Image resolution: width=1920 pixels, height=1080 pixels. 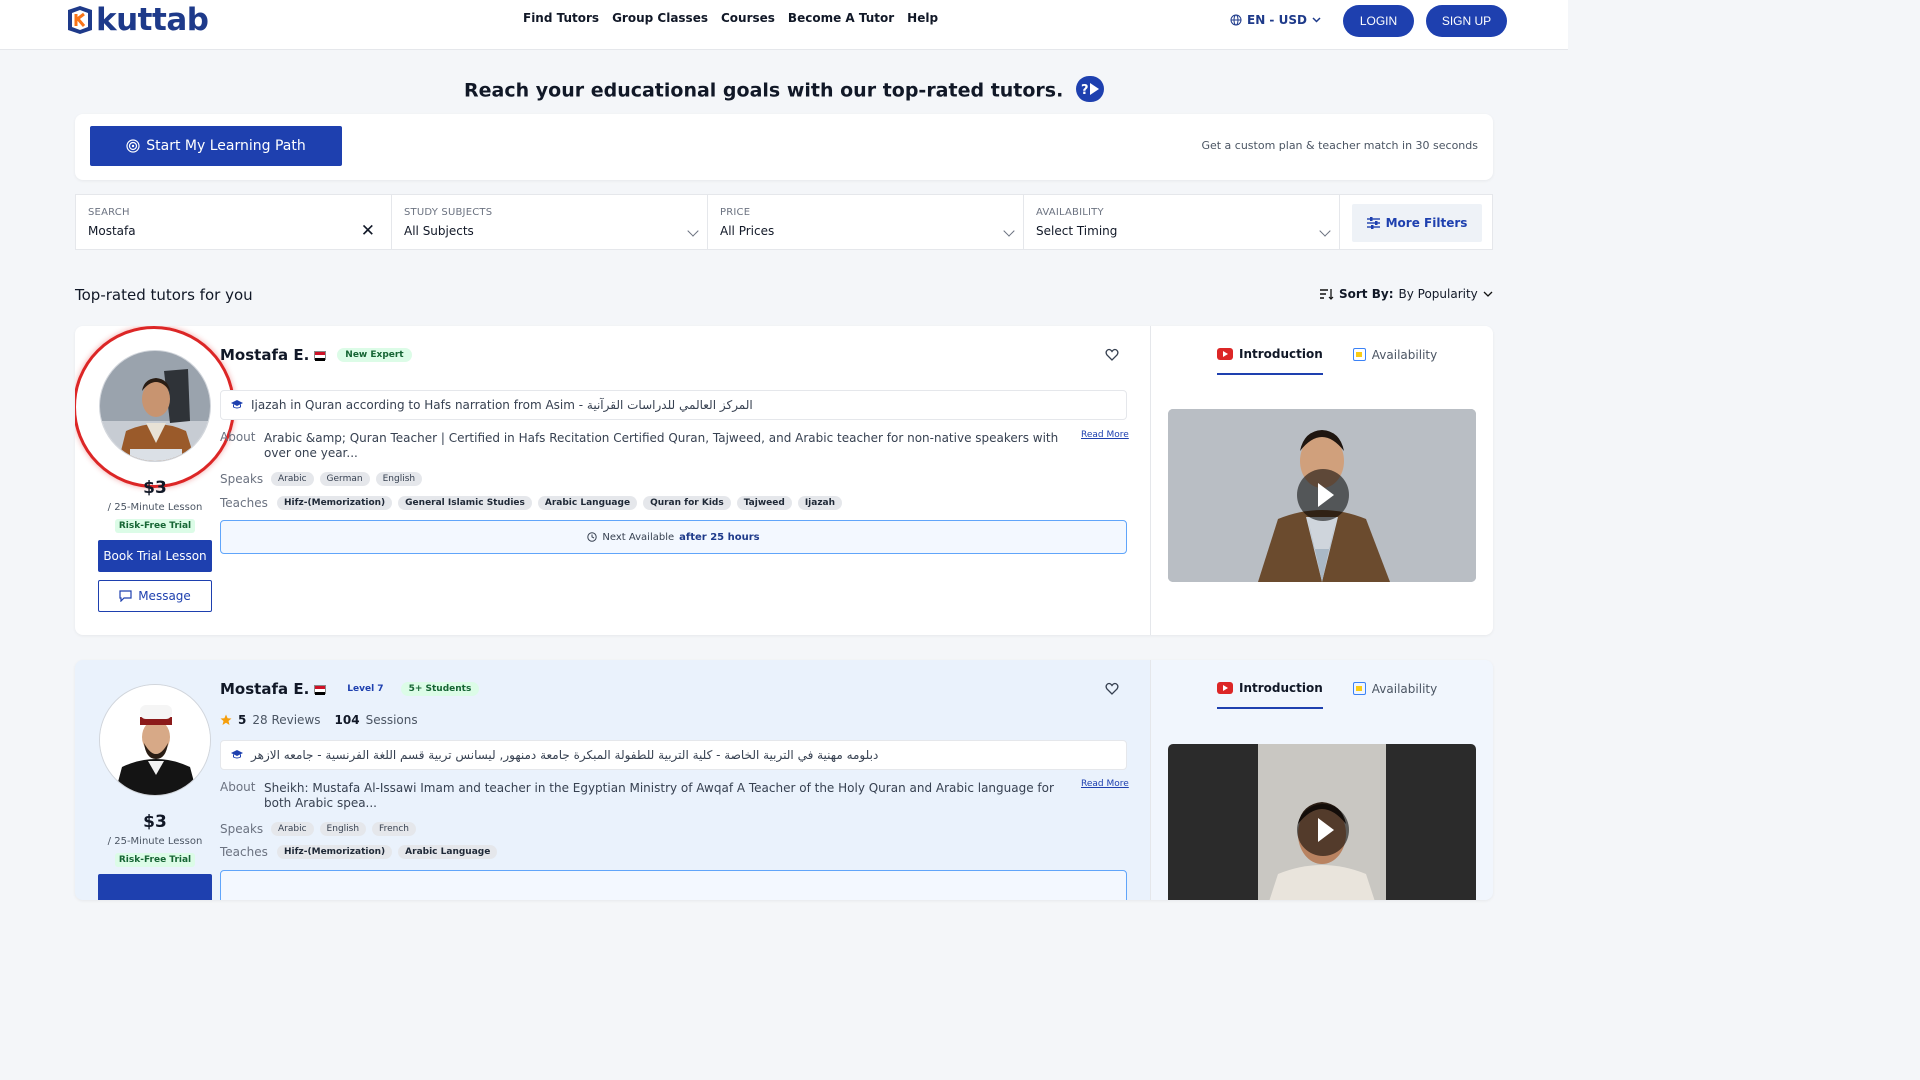 What do you see at coordinates (152, 20) in the screenshot?
I see `logo-text: kuttab` at bounding box center [152, 20].